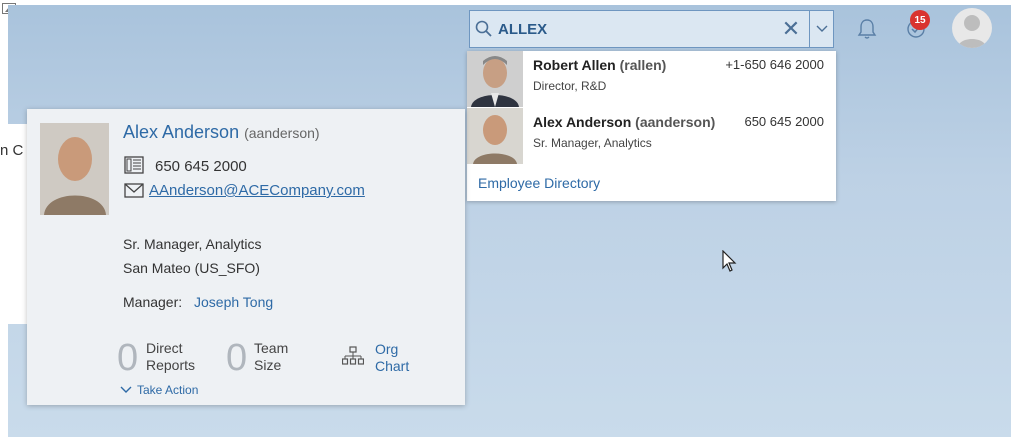  I want to click on suggestion-phone: 650 645 2000, so click(784, 121).